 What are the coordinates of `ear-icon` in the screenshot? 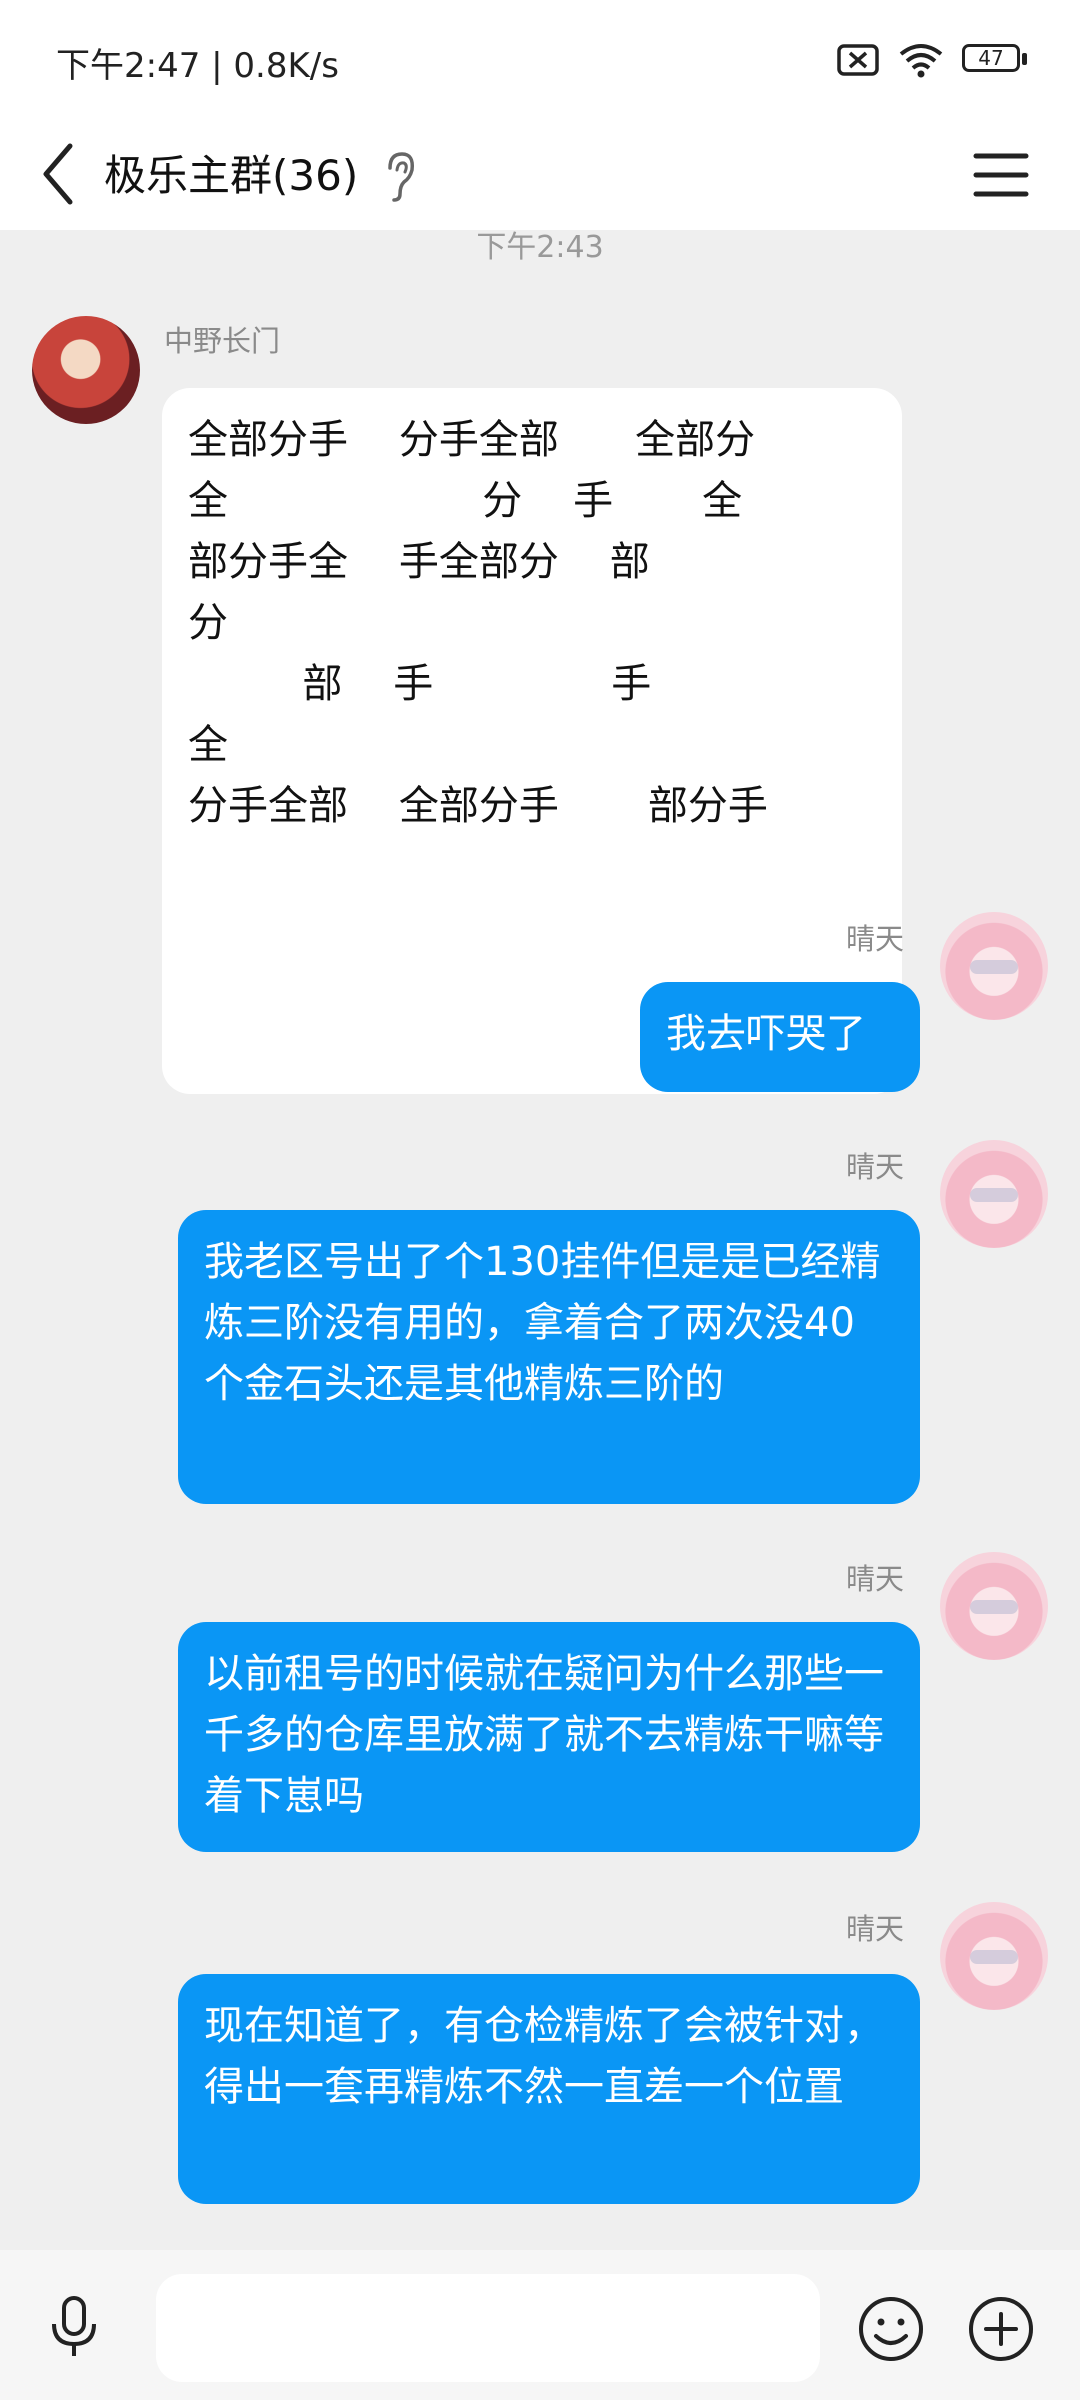 It's located at (401, 177).